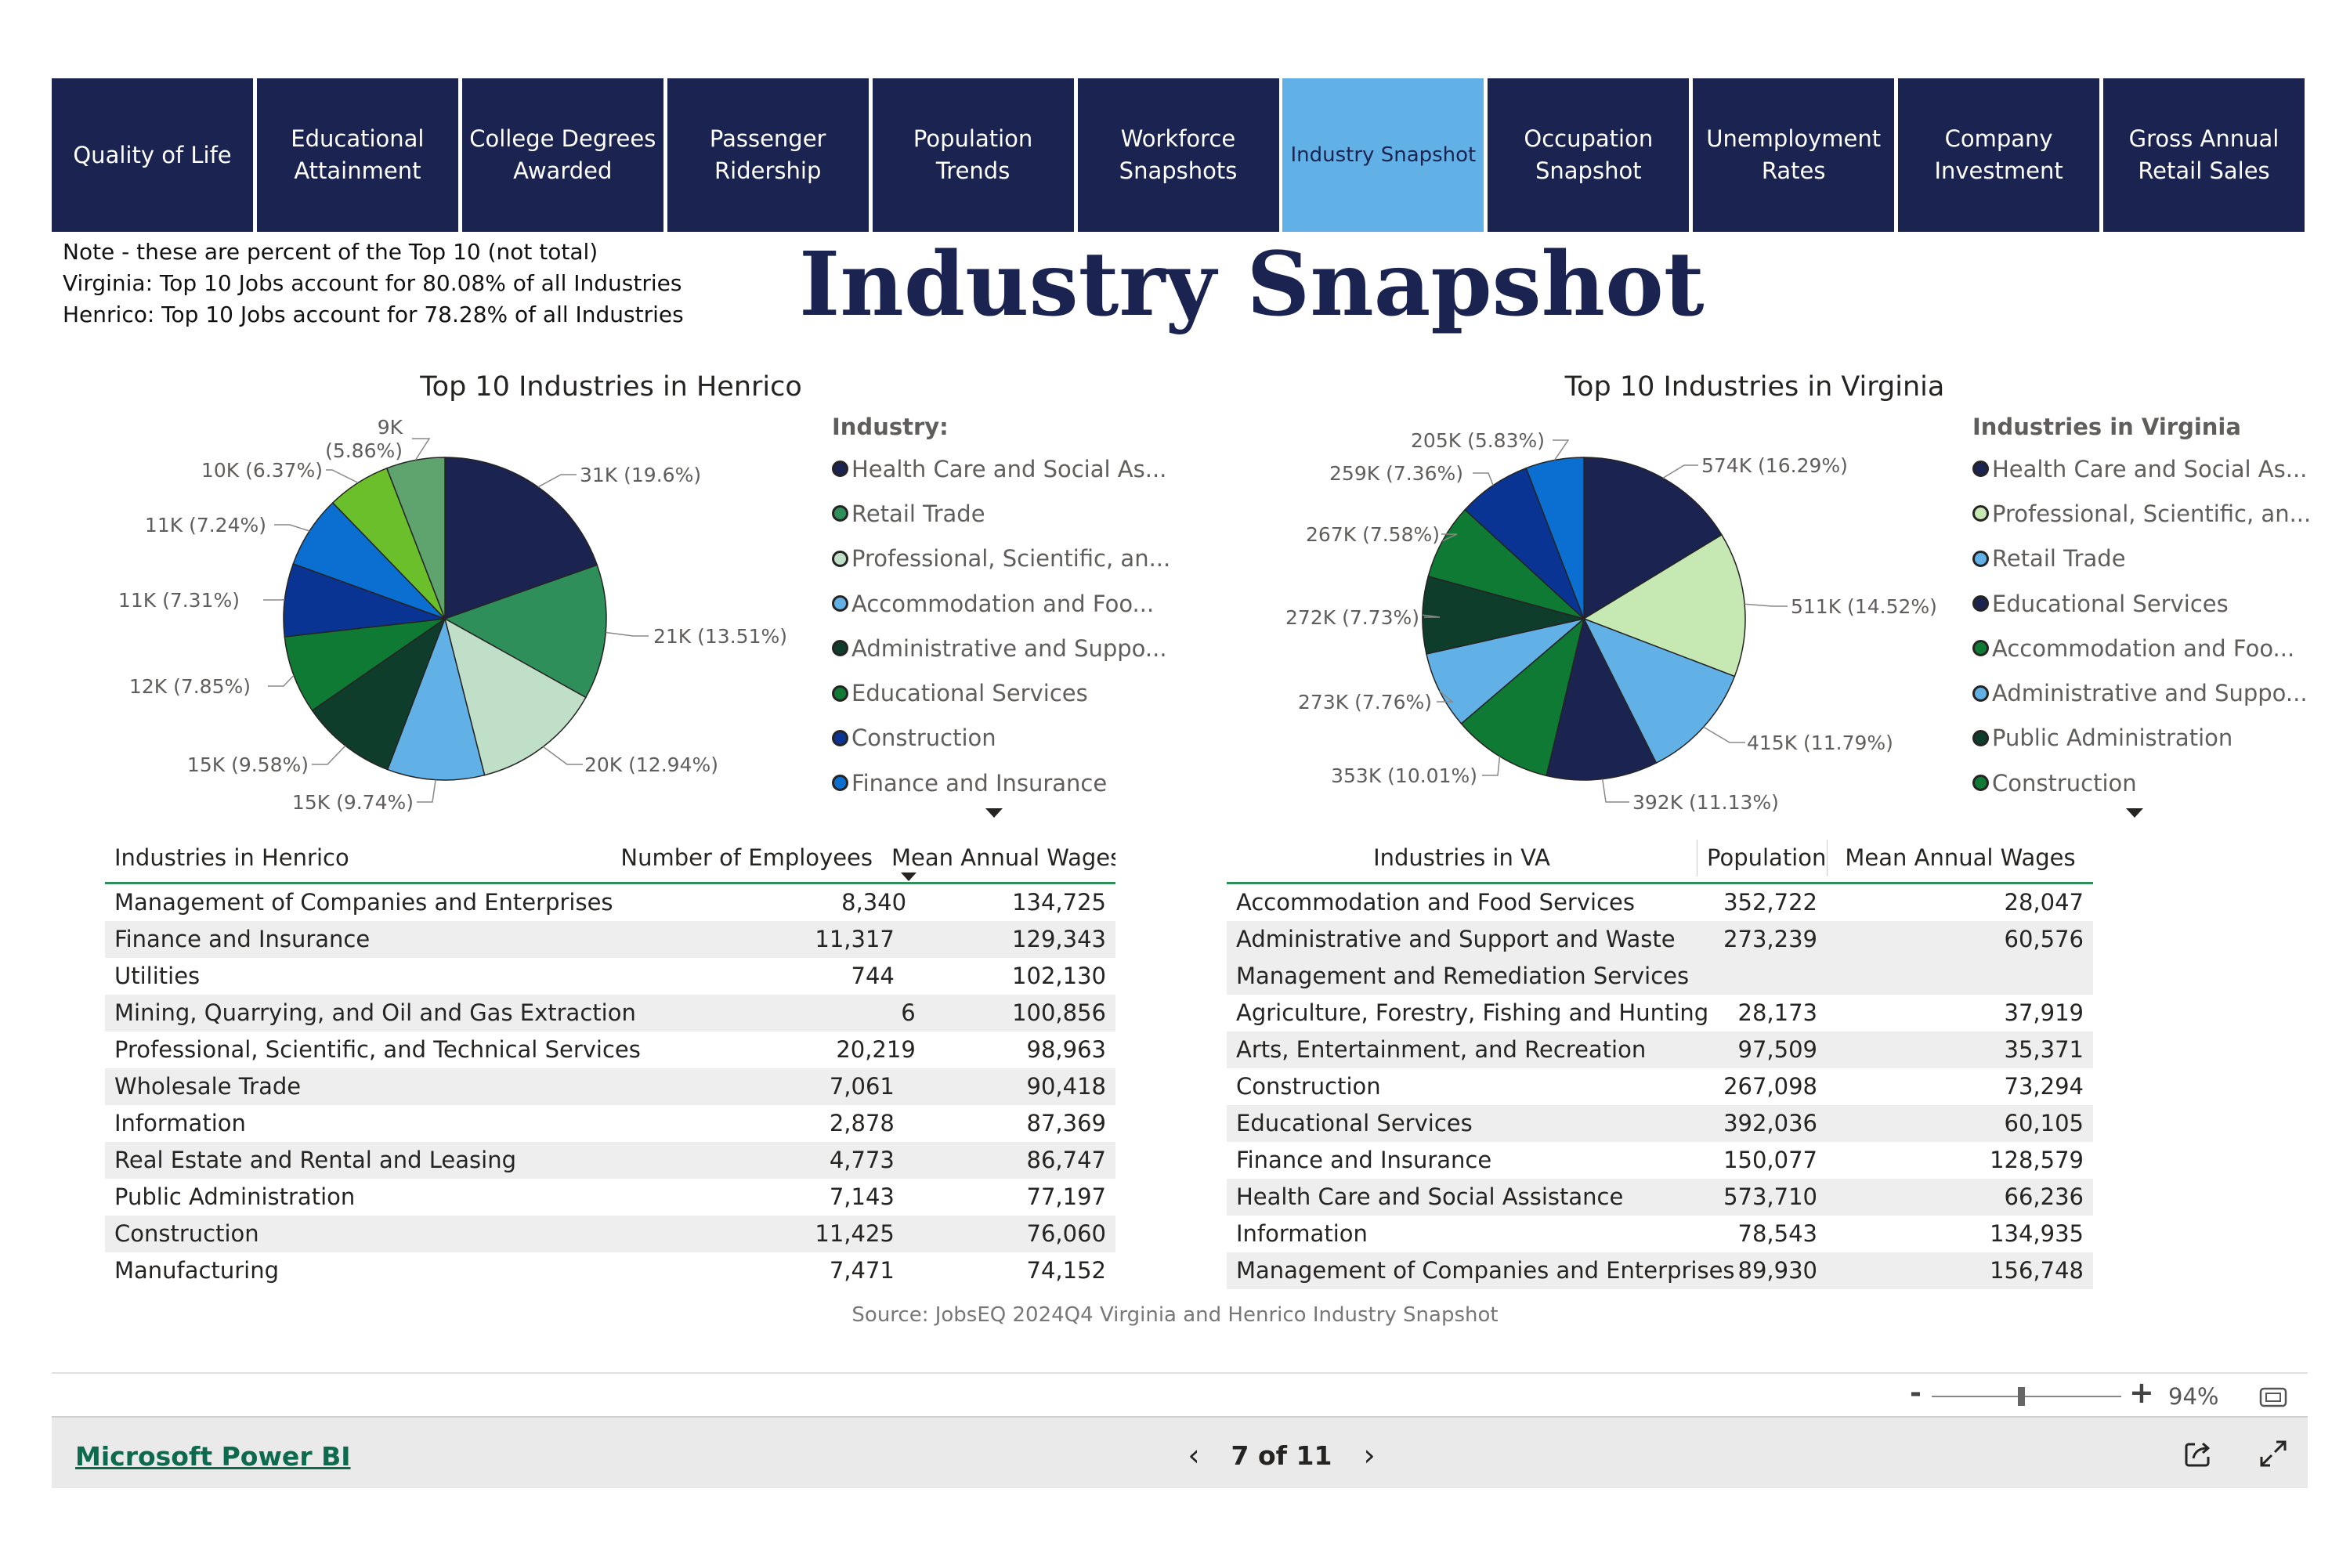 The image size is (2350, 1568). I want to click on legend-item: Public Administration, so click(2144, 738).